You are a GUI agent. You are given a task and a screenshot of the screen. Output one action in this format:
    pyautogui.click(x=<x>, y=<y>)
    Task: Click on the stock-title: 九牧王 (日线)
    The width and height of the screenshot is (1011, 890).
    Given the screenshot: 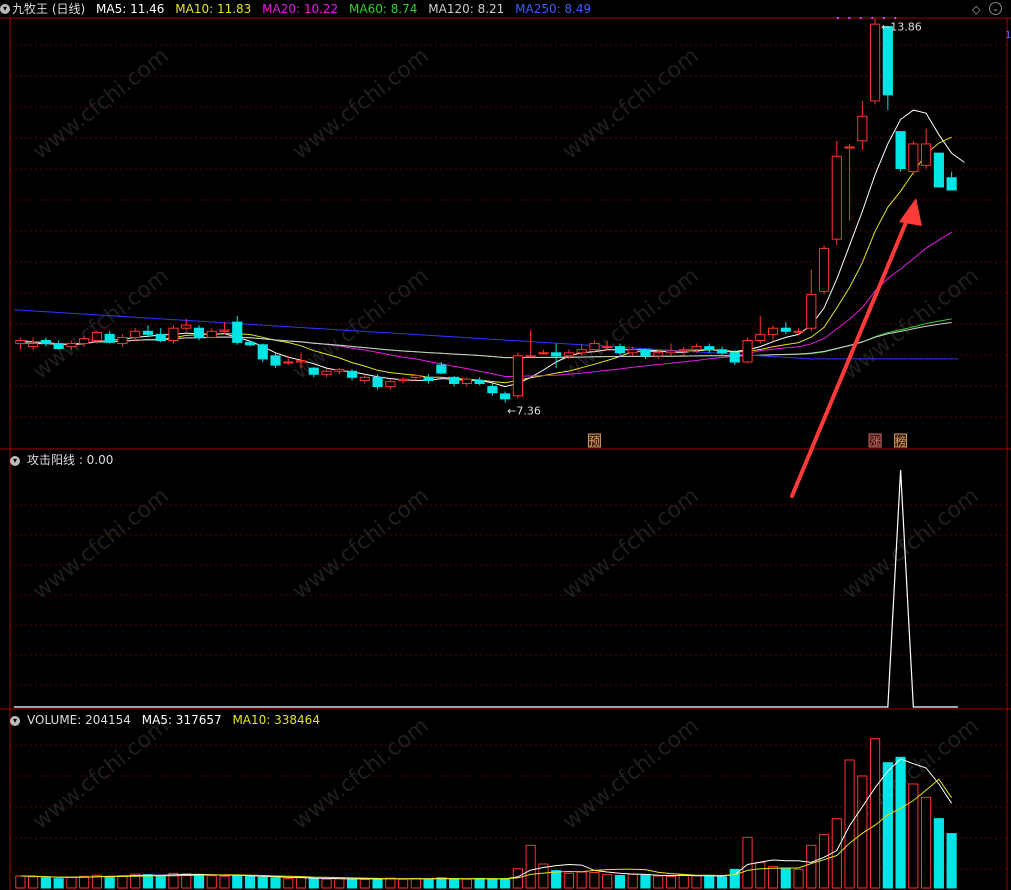 What is the action you would take?
    pyautogui.click(x=48, y=9)
    